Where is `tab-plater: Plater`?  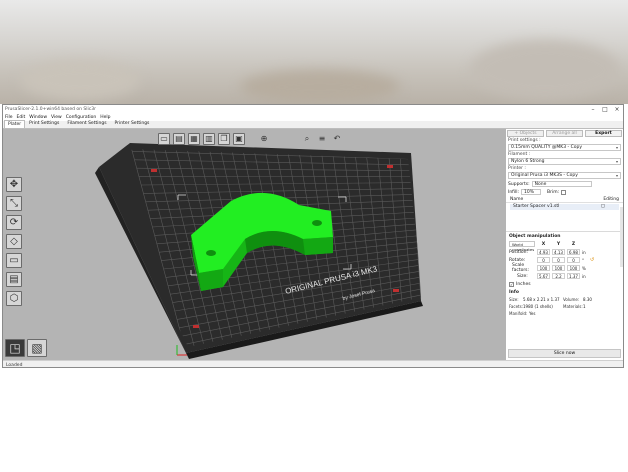
tab-plater: Plater is located at coordinates (15, 124).